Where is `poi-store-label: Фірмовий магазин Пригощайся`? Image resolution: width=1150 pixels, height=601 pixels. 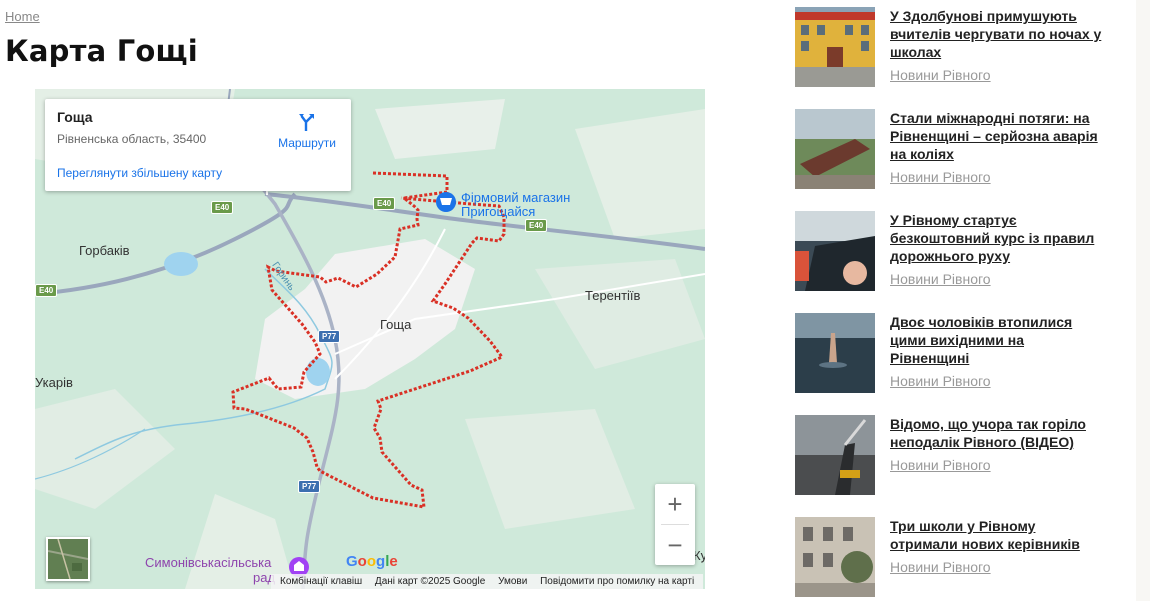 poi-store-label: Фірмовий магазин Пригощайся is located at coordinates (515, 205).